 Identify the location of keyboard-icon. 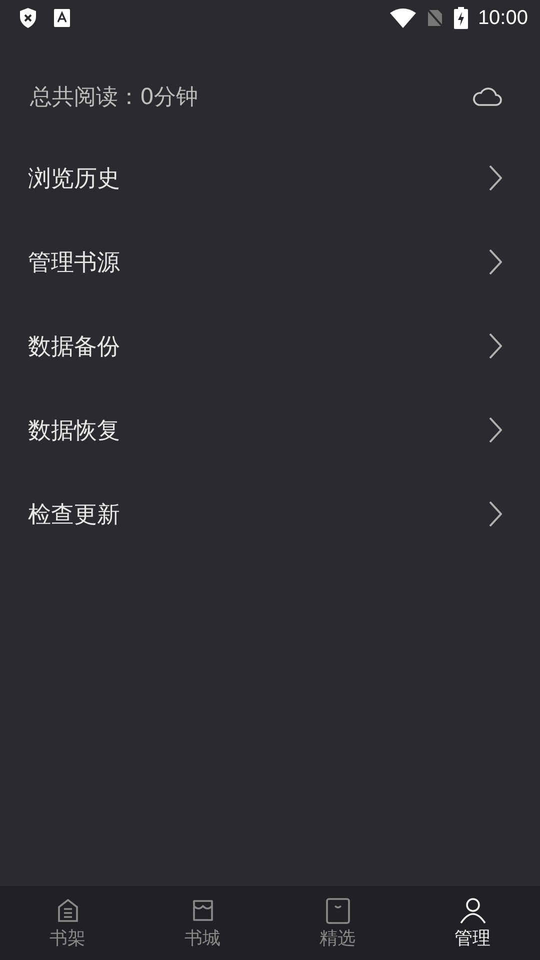
(62, 18).